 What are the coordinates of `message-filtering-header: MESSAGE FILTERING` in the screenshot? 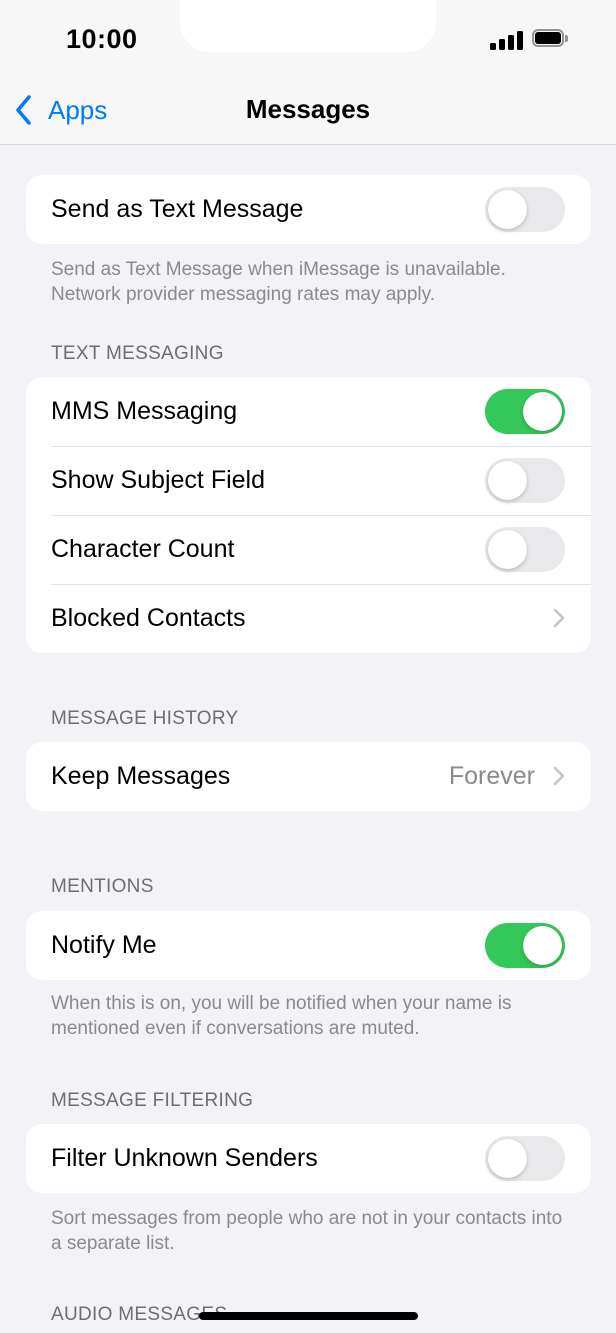 It's located at (152, 1100).